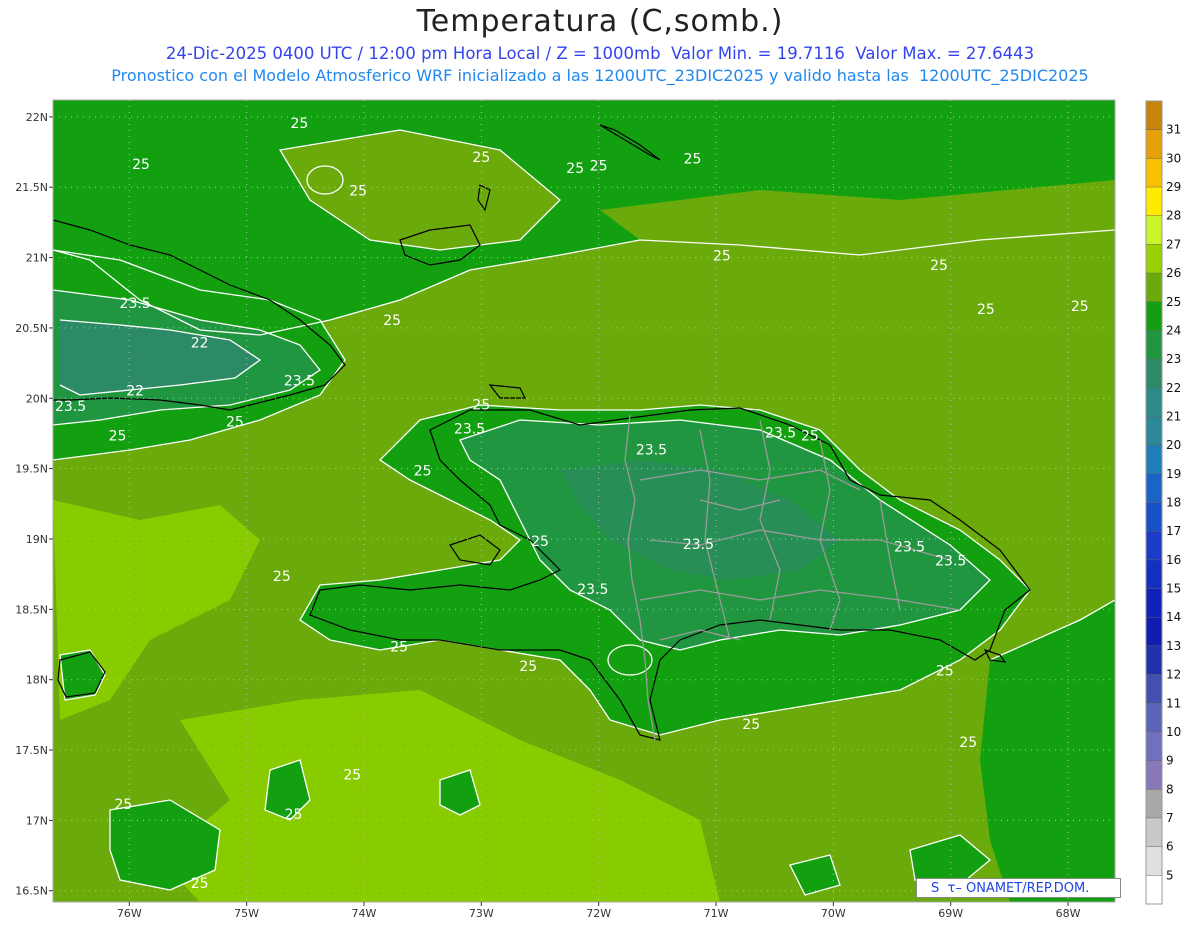 The height and width of the screenshot is (927, 1200). Describe the element at coordinates (135, 391) in the screenshot. I see `contour-label: 22` at that location.